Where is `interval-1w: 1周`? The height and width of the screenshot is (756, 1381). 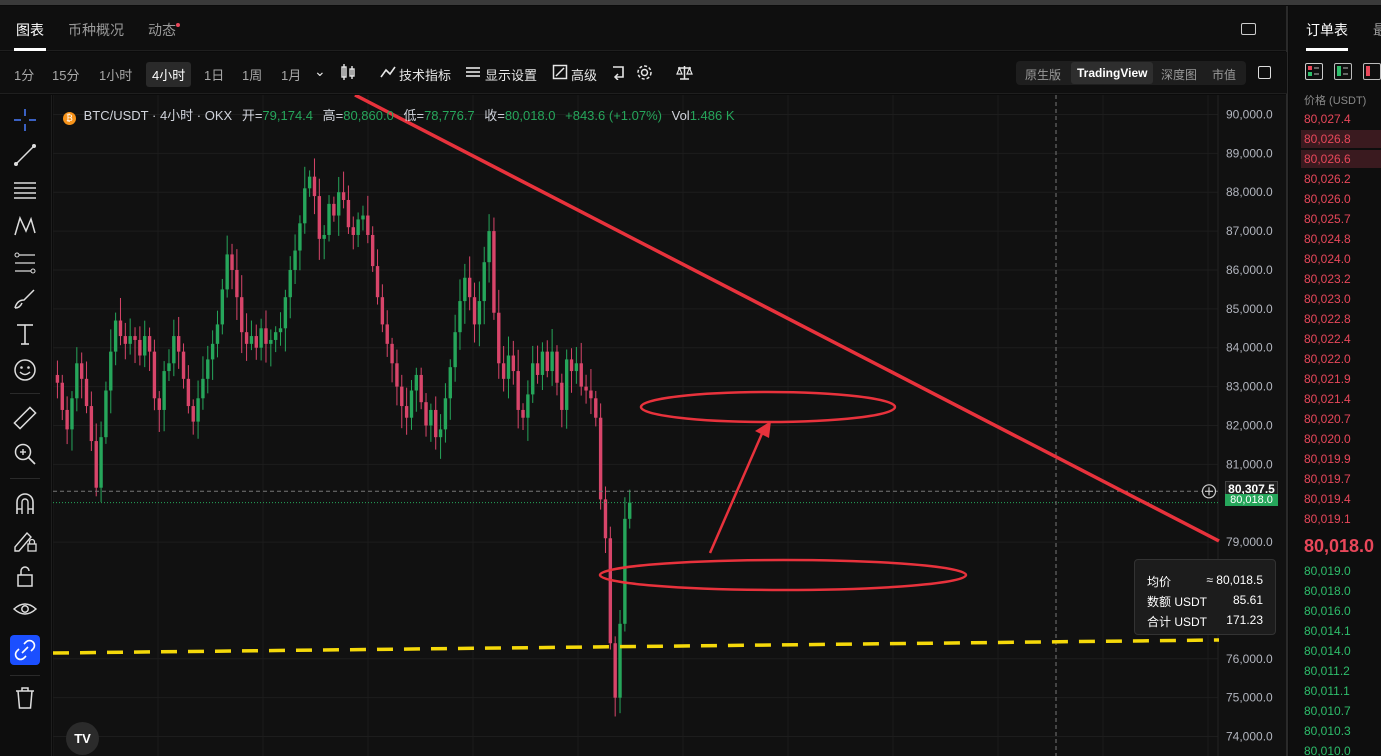
interval-1w: 1周 is located at coordinates (252, 74).